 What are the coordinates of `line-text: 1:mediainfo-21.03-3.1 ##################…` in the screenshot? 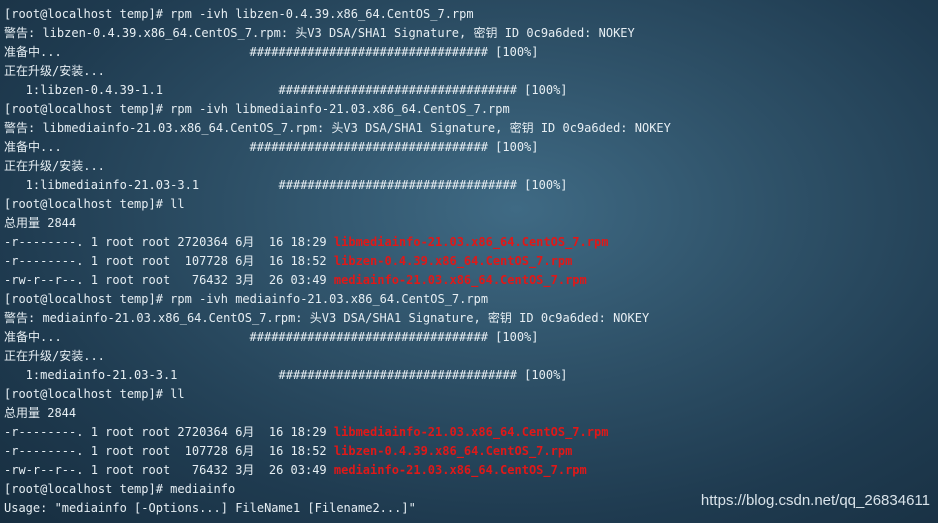 It's located at (286, 375).